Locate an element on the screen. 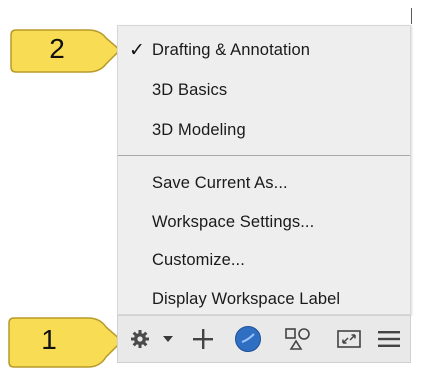 This screenshot has height=378, width=422. dropdown-arrow-icon is located at coordinates (168, 339).